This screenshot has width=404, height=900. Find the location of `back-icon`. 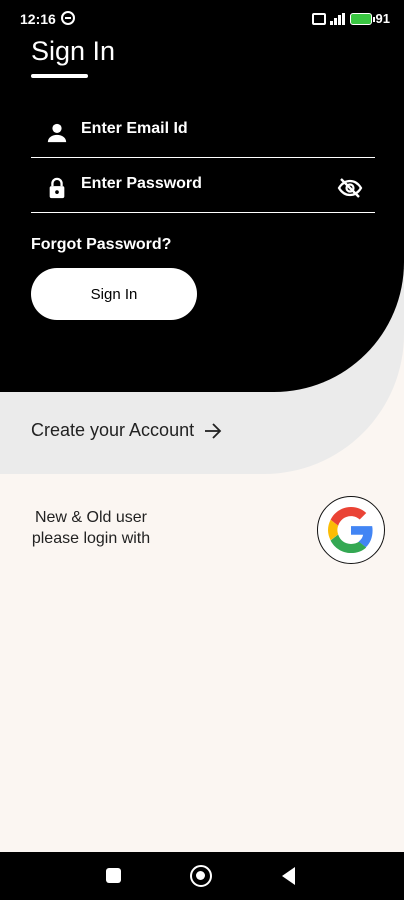

back-icon is located at coordinates (288, 876).